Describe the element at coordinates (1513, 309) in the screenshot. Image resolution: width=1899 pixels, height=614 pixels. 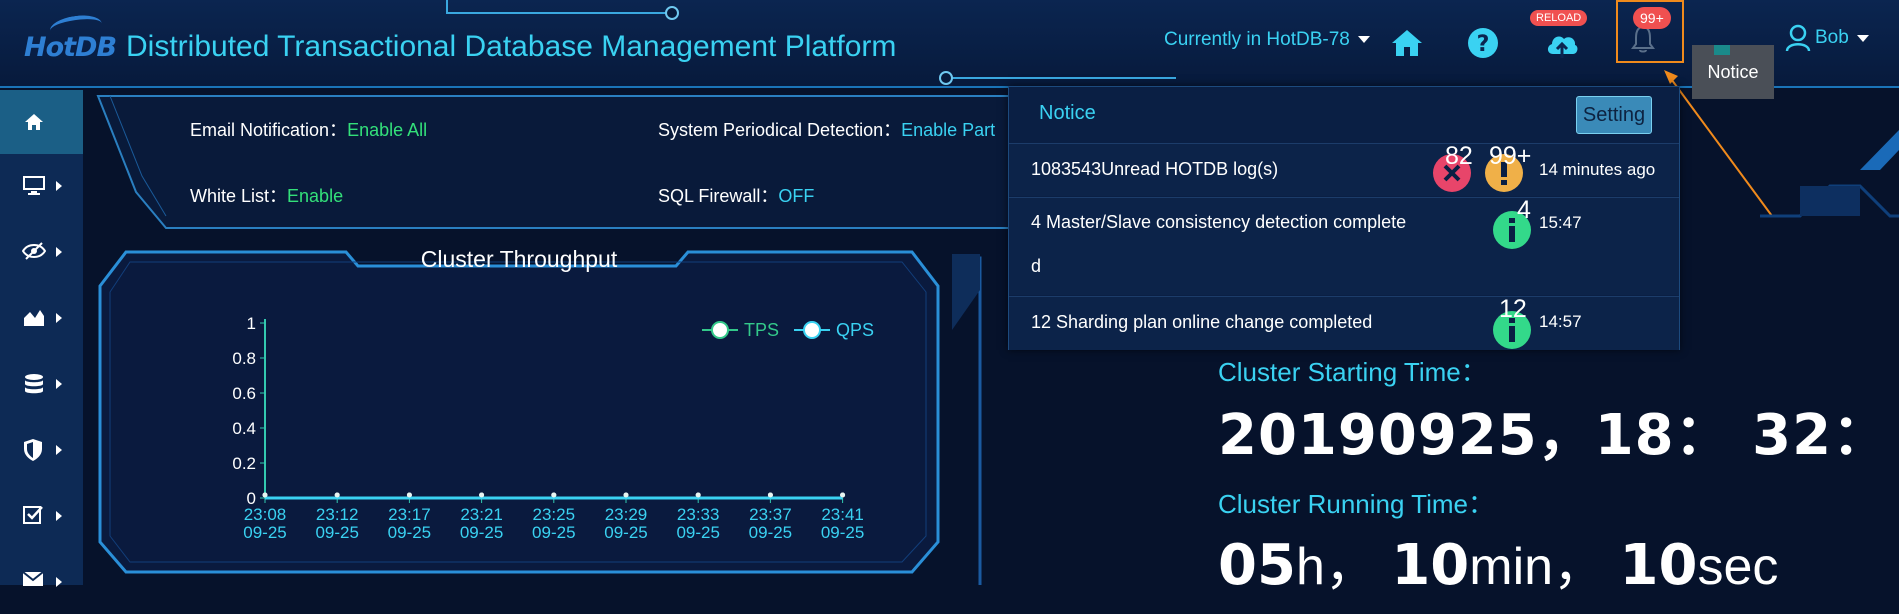
I see `info-count: 12` at that location.